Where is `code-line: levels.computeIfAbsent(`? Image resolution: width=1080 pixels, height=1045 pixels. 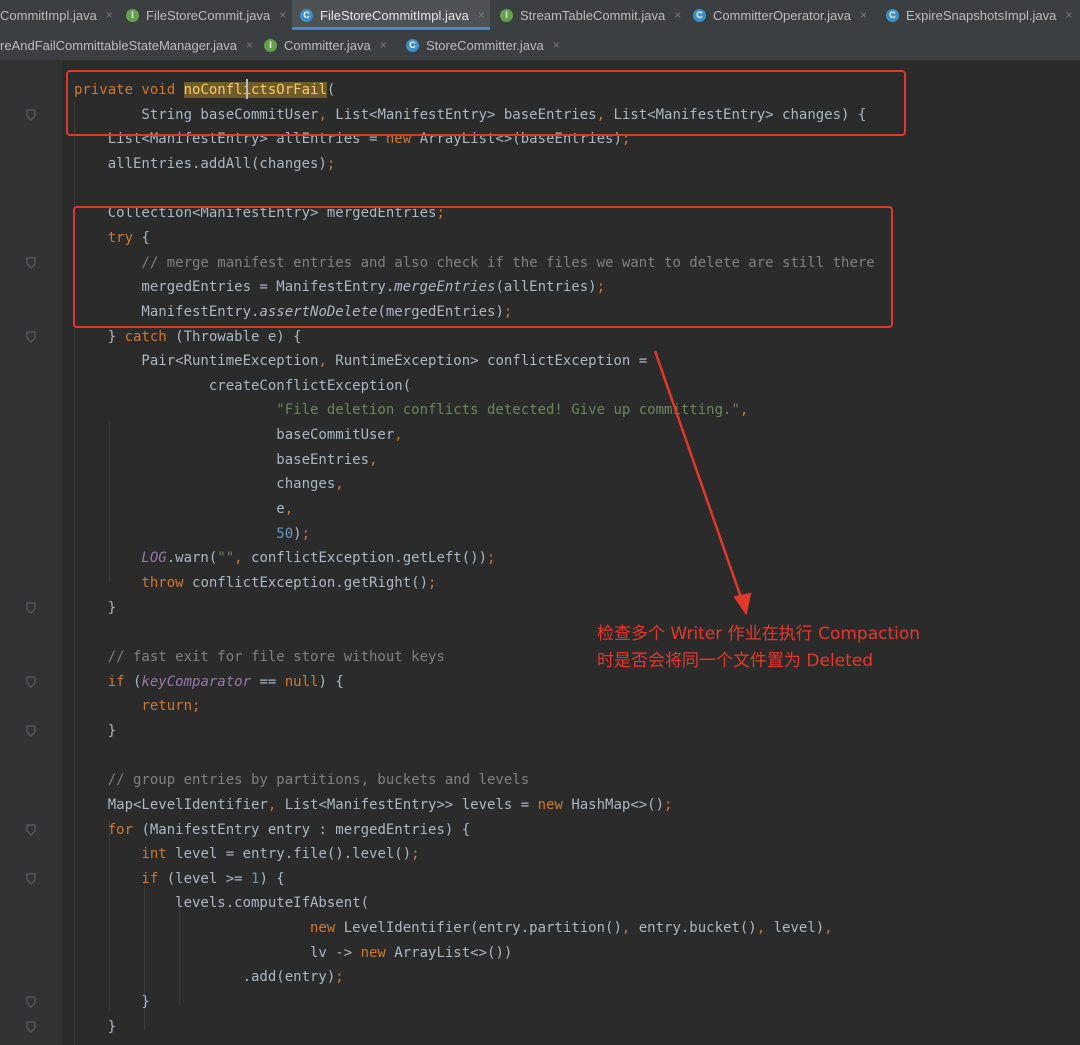
code-line: levels.computeIfAbsent( is located at coordinates (221, 903).